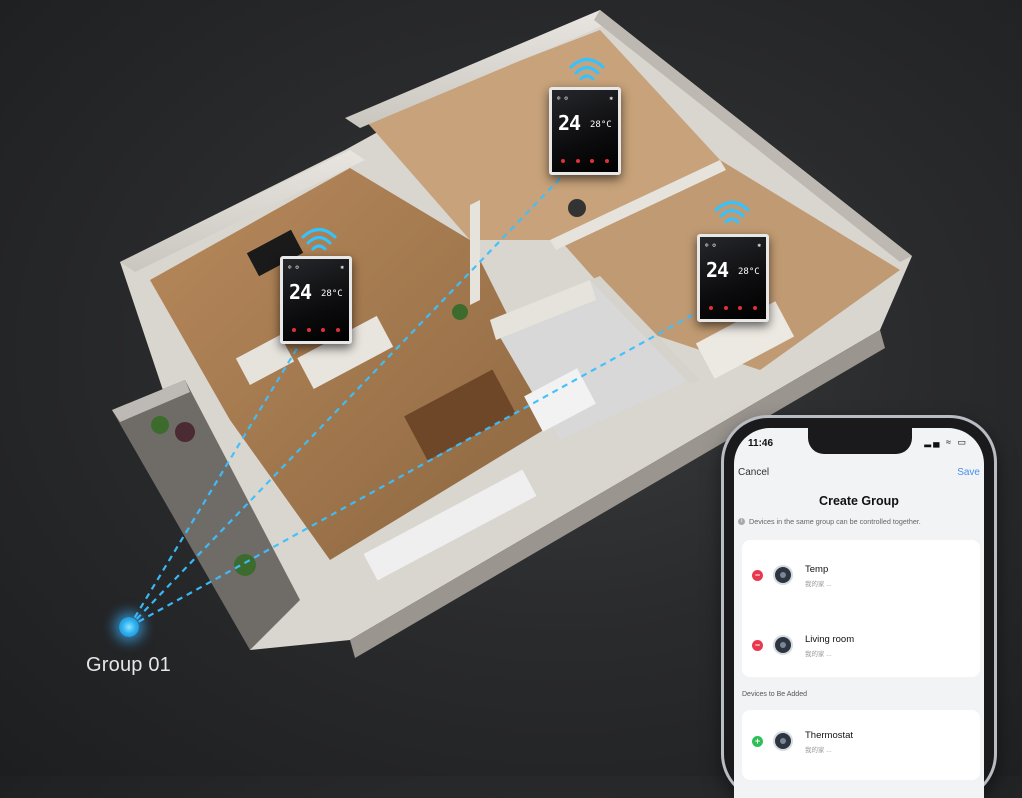  What do you see at coordinates (741, 521) in the screenshot?
I see `info-icon: i` at bounding box center [741, 521].